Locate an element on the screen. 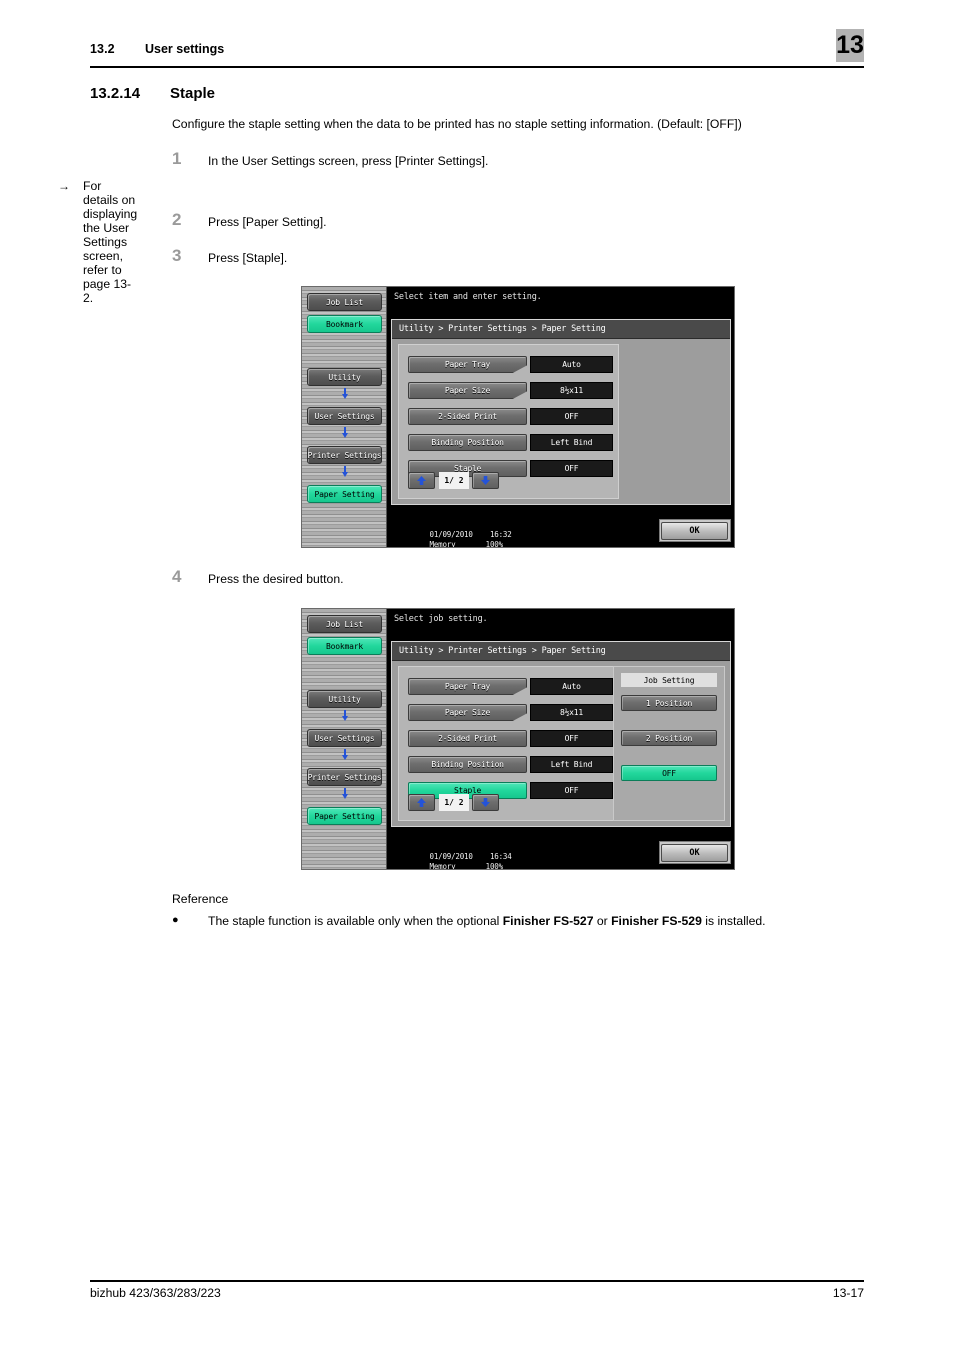  sidebar-item-label: Printer Settings is located at coordinates (344, 777).